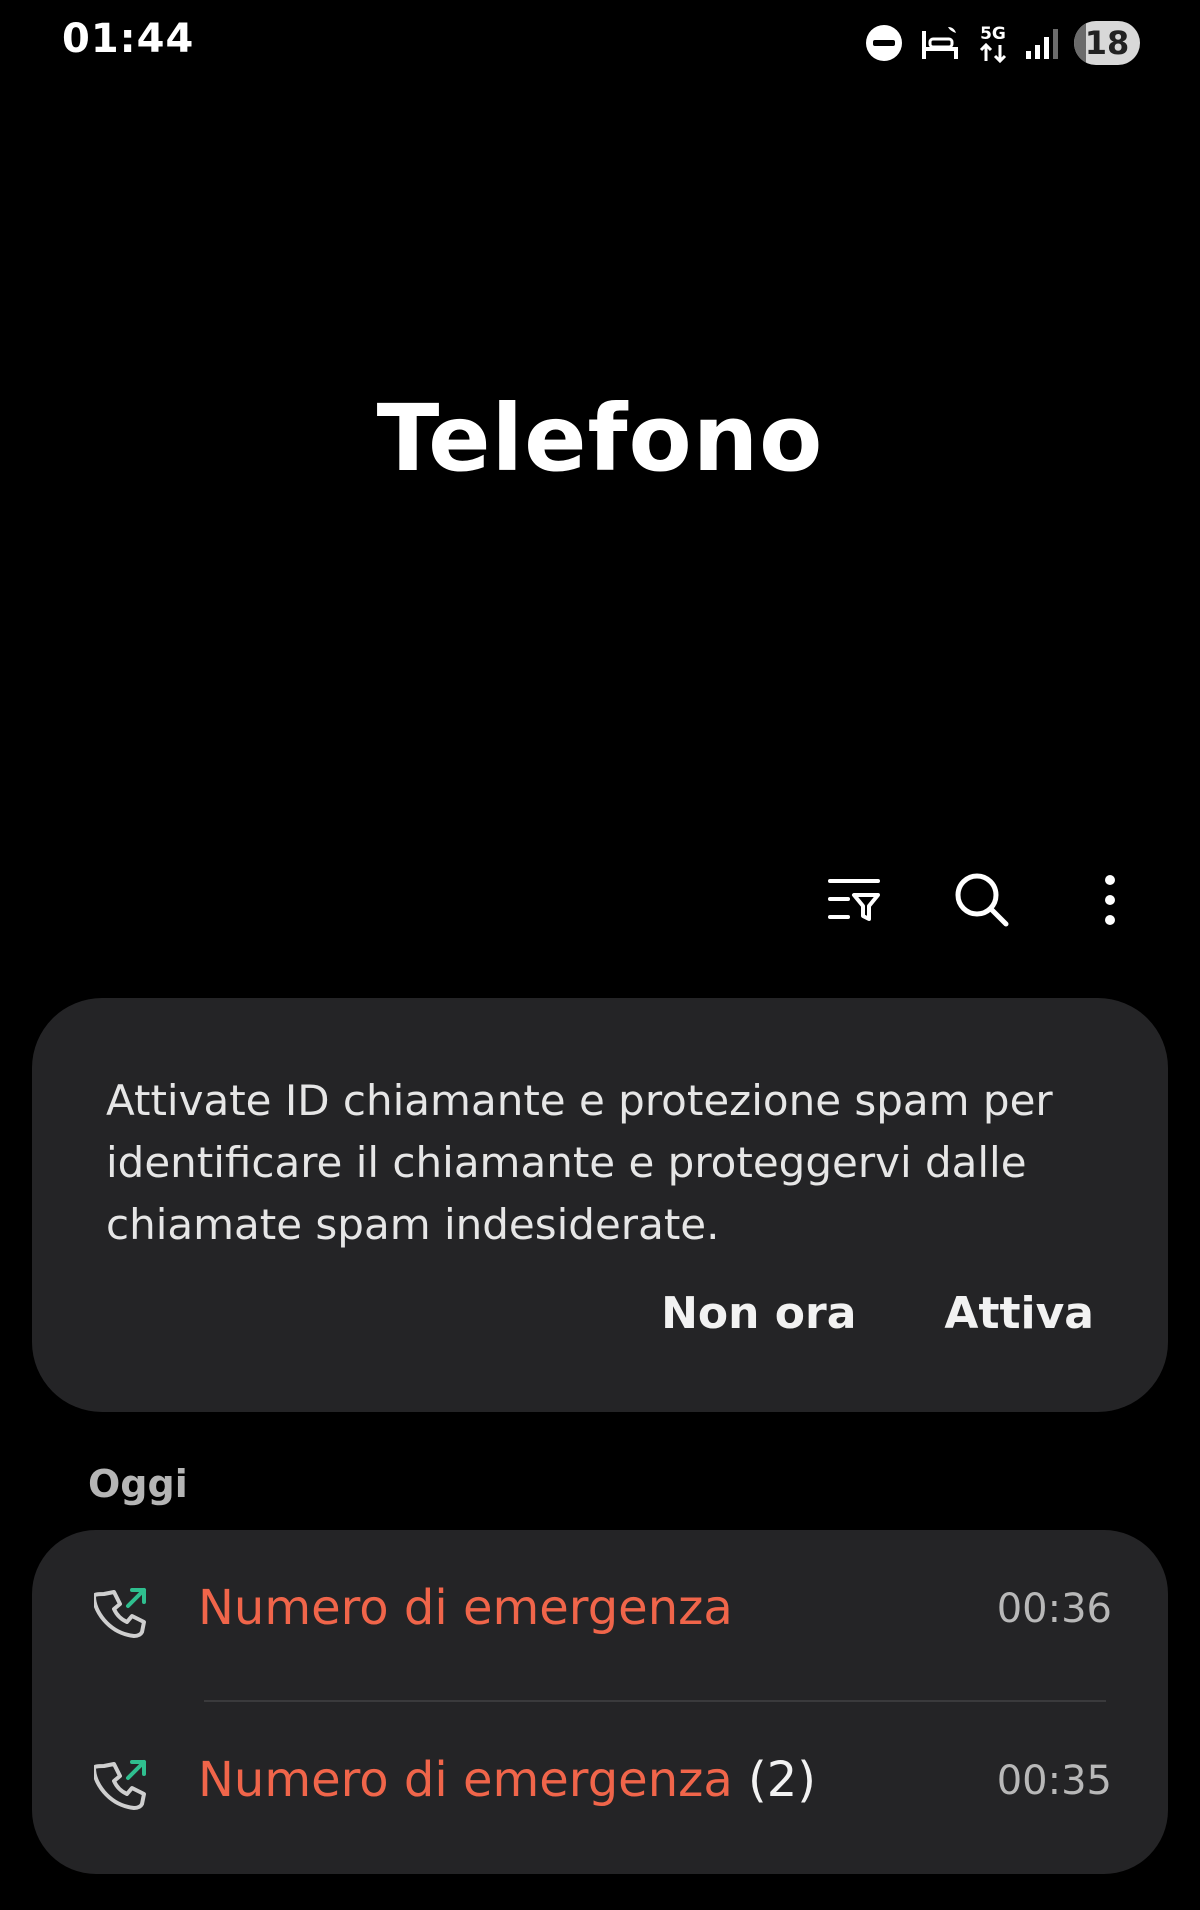 The image size is (1200, 1910). Describe the element at coordinates (128, 39) in the screenshot. I see `status-time: 01:44` at that location.